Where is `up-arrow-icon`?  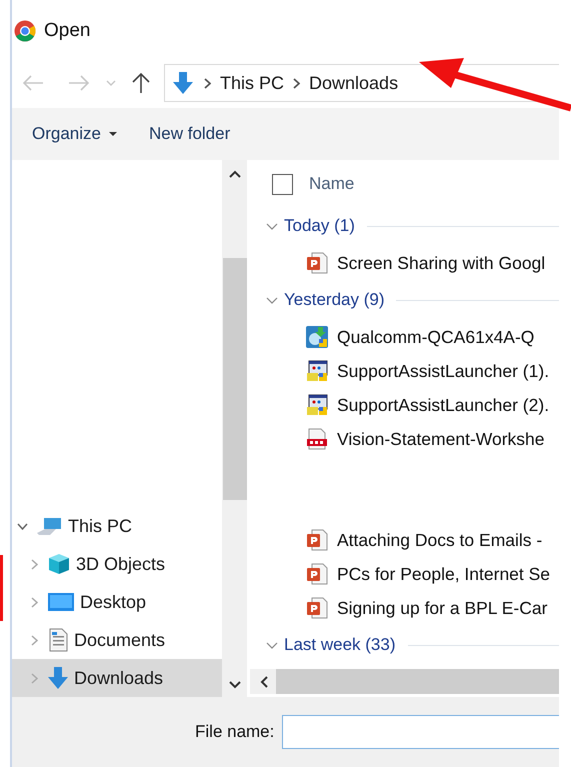 up-arrow-icon is located at coordinates (141, 83).